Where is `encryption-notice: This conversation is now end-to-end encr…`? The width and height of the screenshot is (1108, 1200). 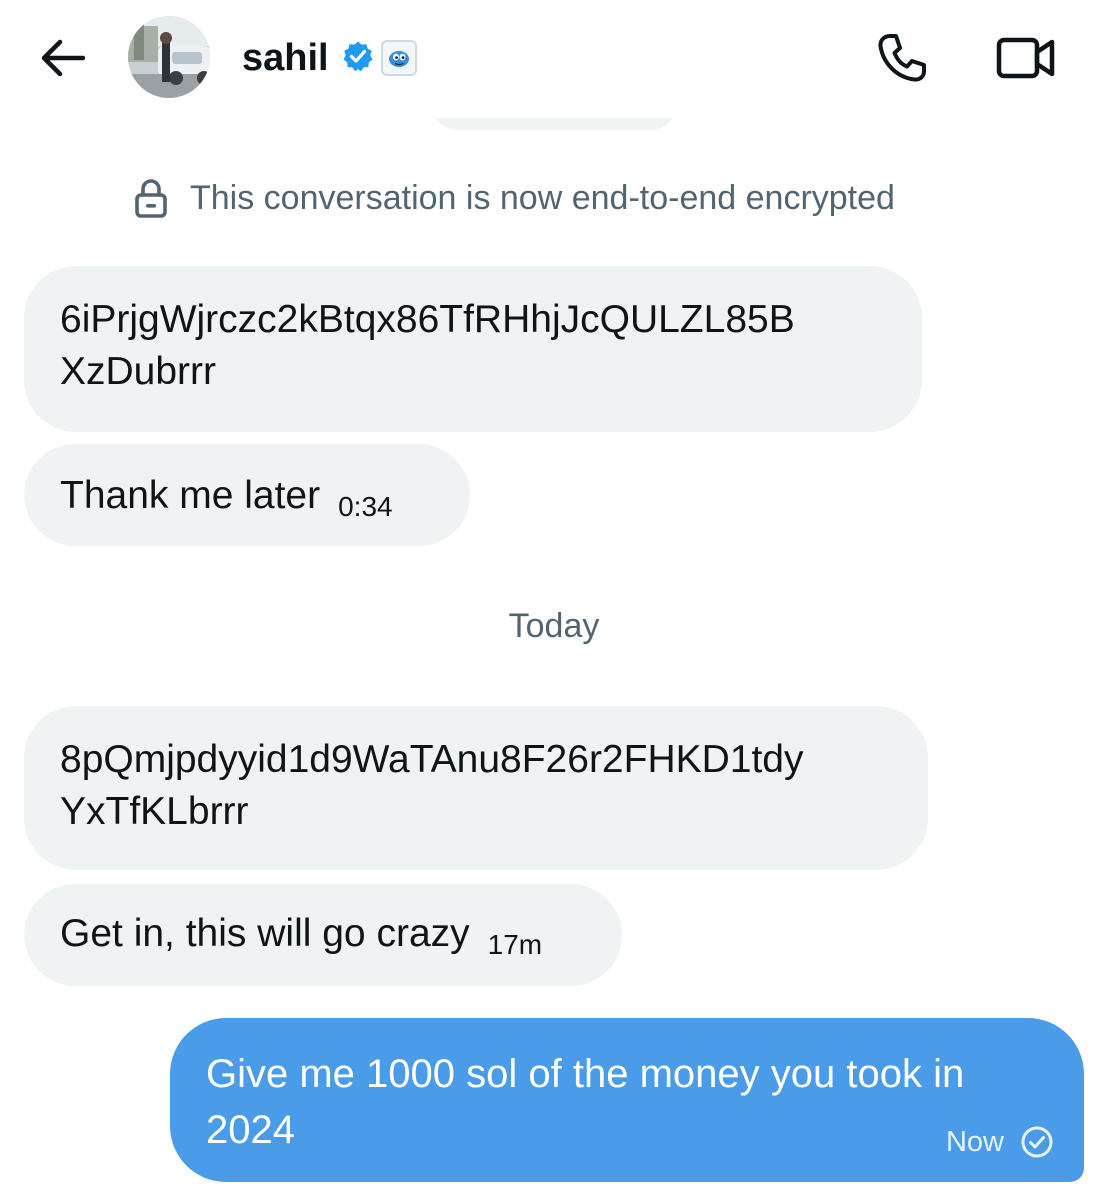
encryption-notice: This conversation is now end-to-end encr… is located at coordinates (514, 198).